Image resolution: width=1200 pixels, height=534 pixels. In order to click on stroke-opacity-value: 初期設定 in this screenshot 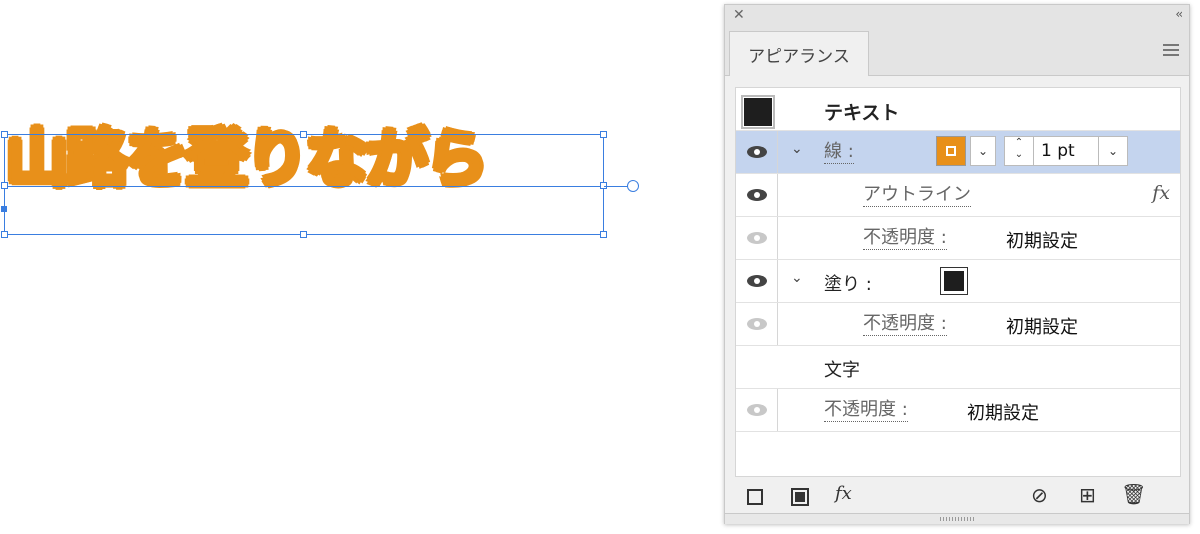, I will do `click(1042, 241)`.